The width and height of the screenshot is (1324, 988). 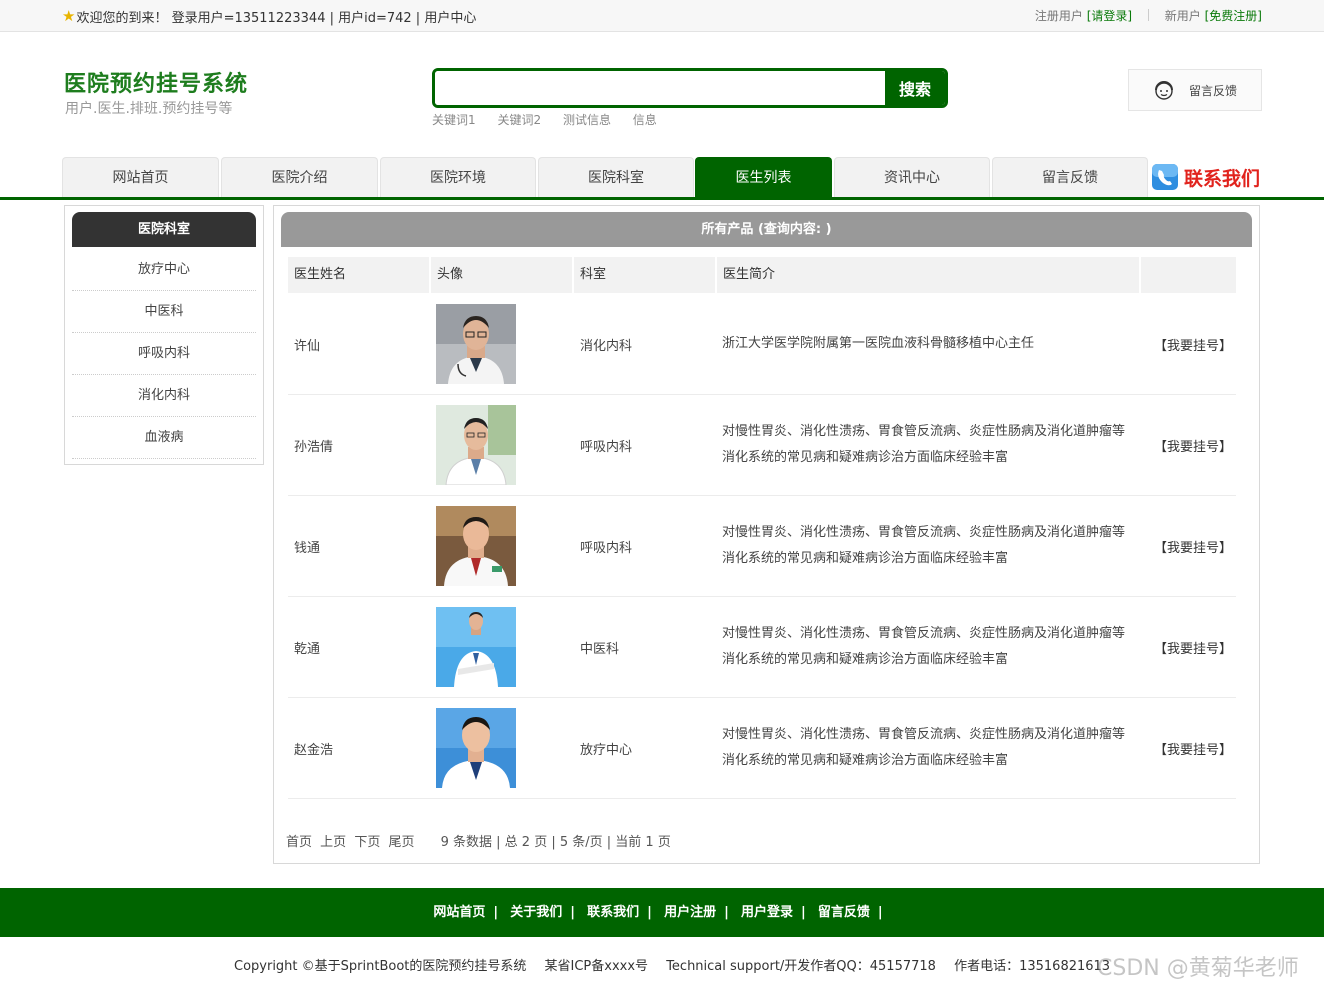 What do you see at coordinates (878, 343) in the screenshot?
I see `doctor-intro: 浙江大学医学院附属第一医院血液科骨髓移植中心主任` at bounding box center [878, 343].